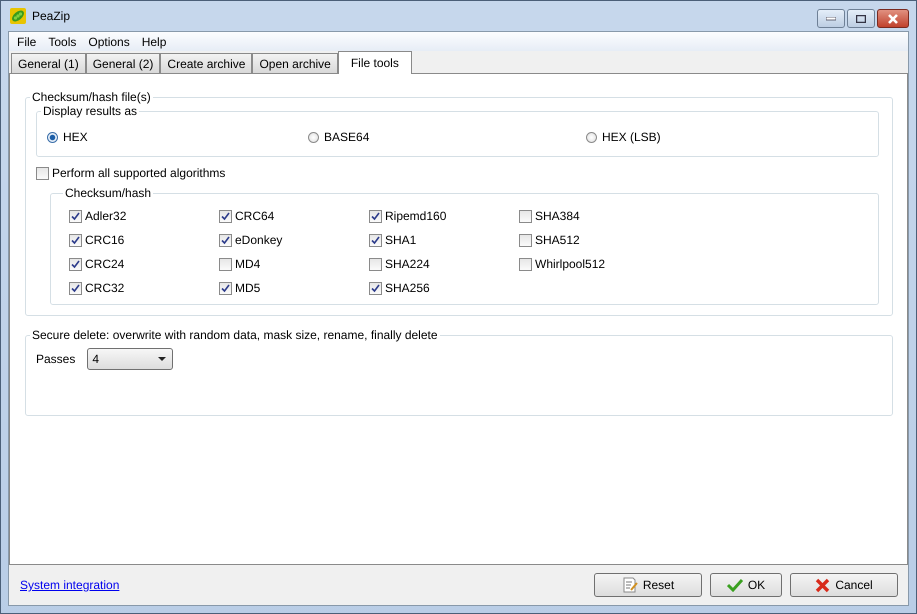  I want to click on checkbox-label: MD5, so click(247, 288).